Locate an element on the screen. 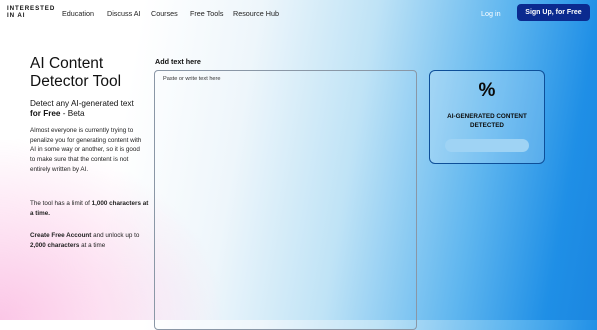 The image size is (597, 330). page-title: AI Content Detector Tool is located at coordinates (76, 72).